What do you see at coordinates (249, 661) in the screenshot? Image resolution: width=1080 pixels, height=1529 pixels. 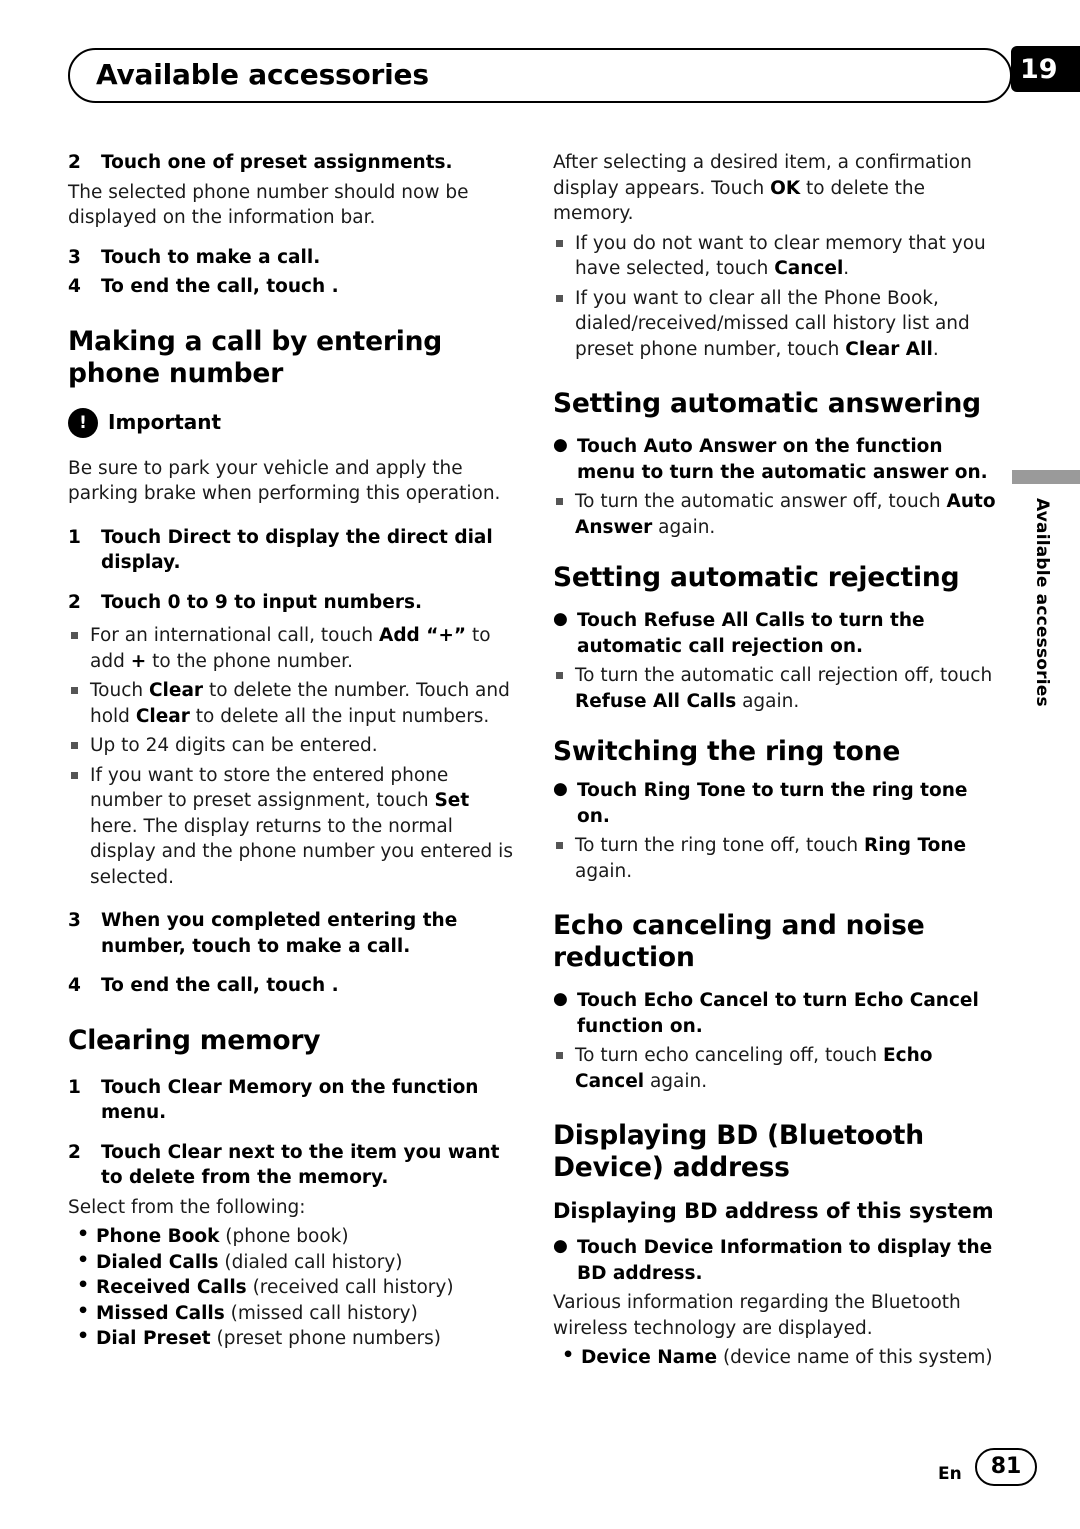 I see `note-text3: to the phone number.` at bounding box center [249, 661].